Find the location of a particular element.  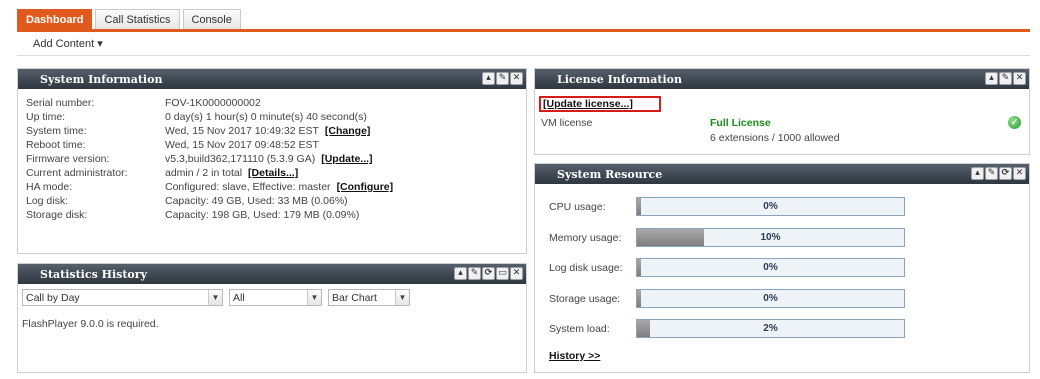

update-firmware-link: [Update...] is located at coordinates (346, 159).